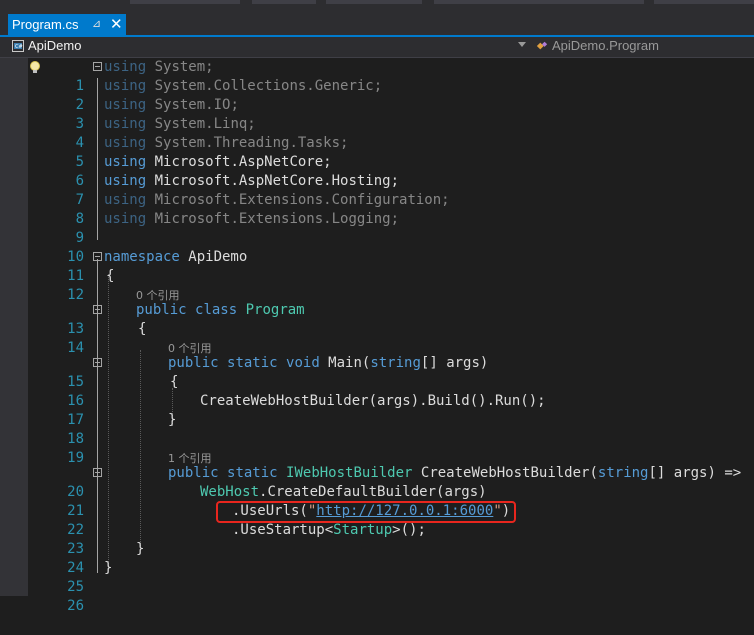 This screenshot has width=754, height=635. What do you see at coordinates (363, 530) in the screenshot?
I see `type-name: Startup` at bounding box center [363, 530].